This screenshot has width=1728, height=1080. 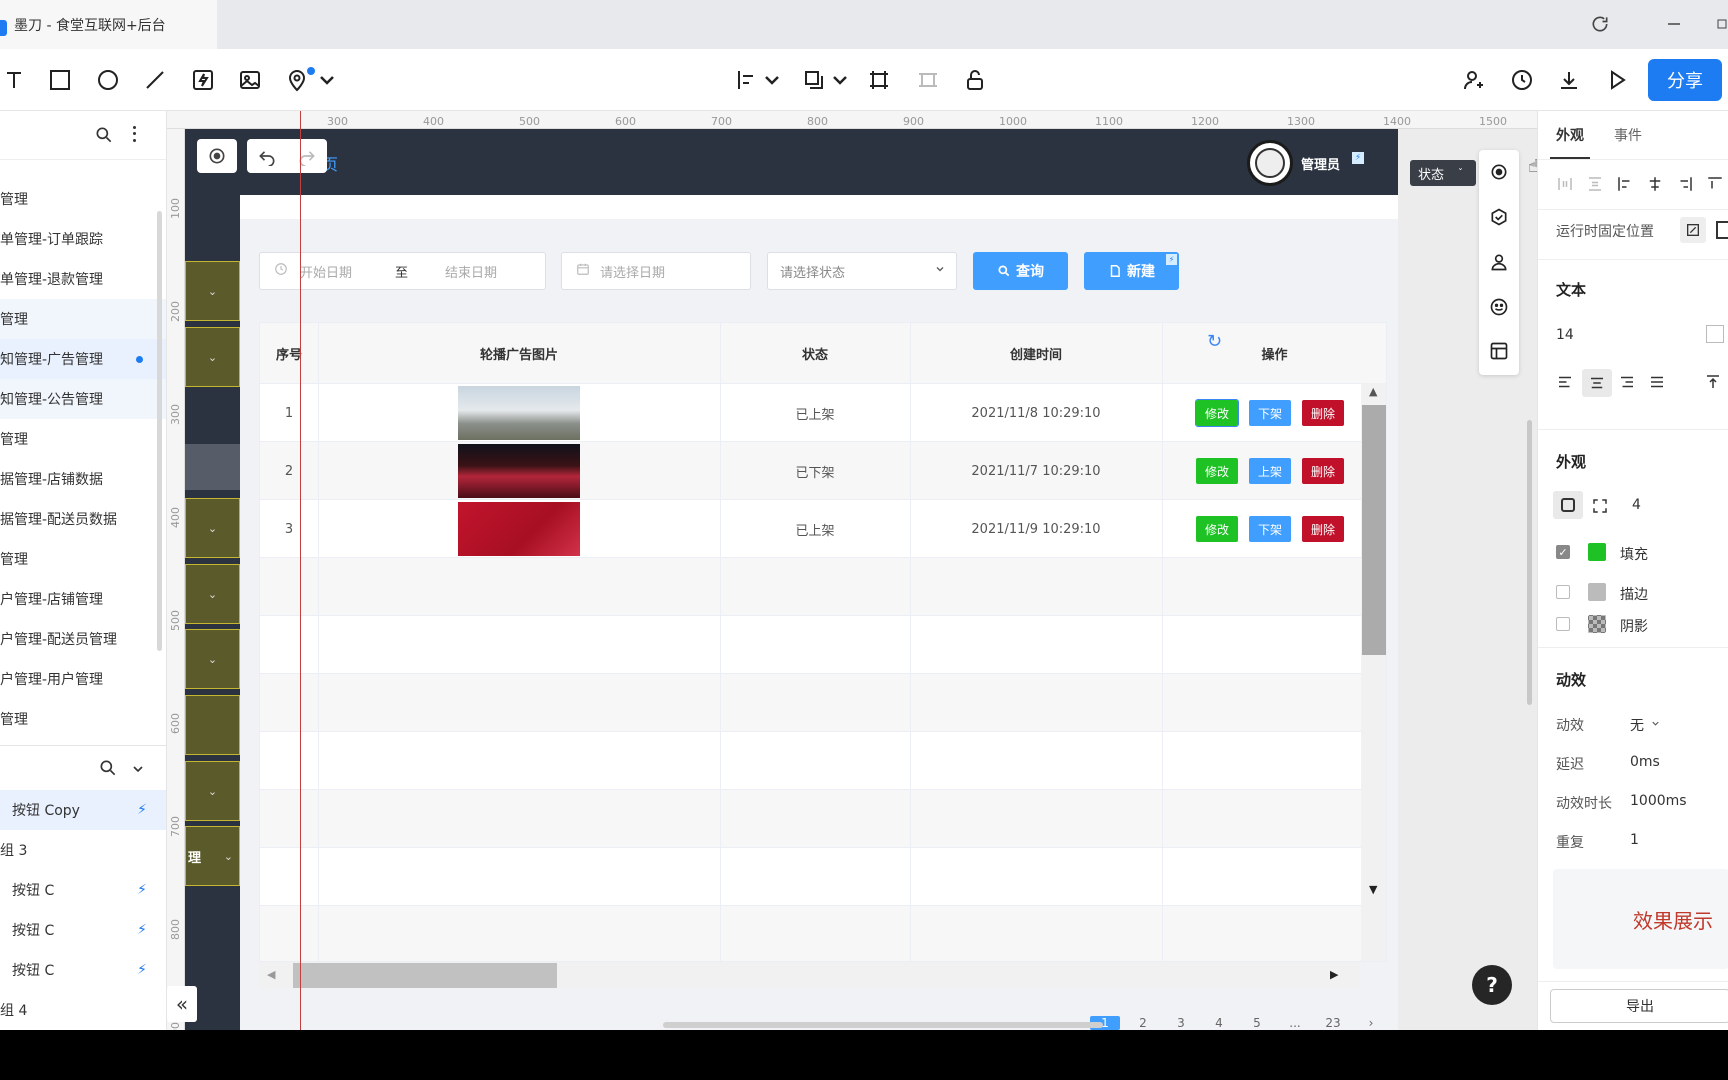 I want to click on stroke-color-swatch, so click(x=1597, y=592).